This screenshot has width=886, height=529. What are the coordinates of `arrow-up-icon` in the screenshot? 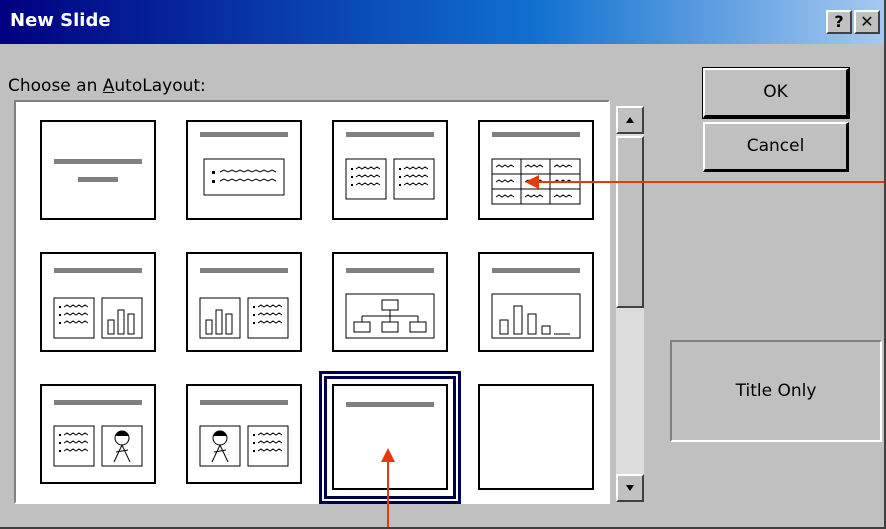 It's located at (630, 120).